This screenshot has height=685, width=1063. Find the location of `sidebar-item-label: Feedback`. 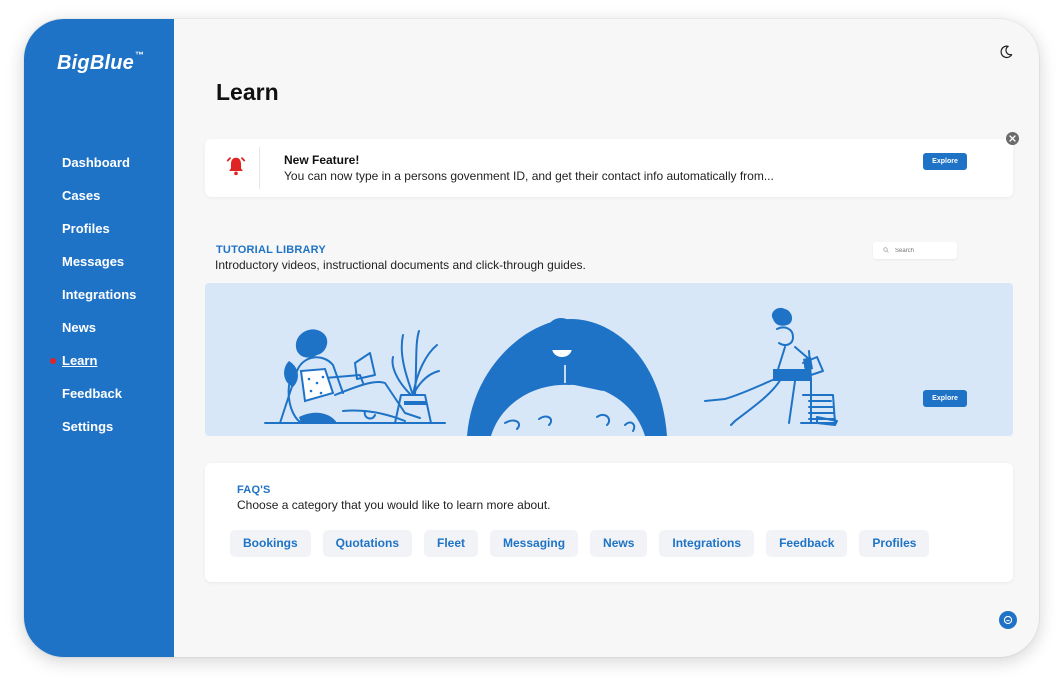

sidebar-item-label: Feedback is located at coordinates (92, 393).